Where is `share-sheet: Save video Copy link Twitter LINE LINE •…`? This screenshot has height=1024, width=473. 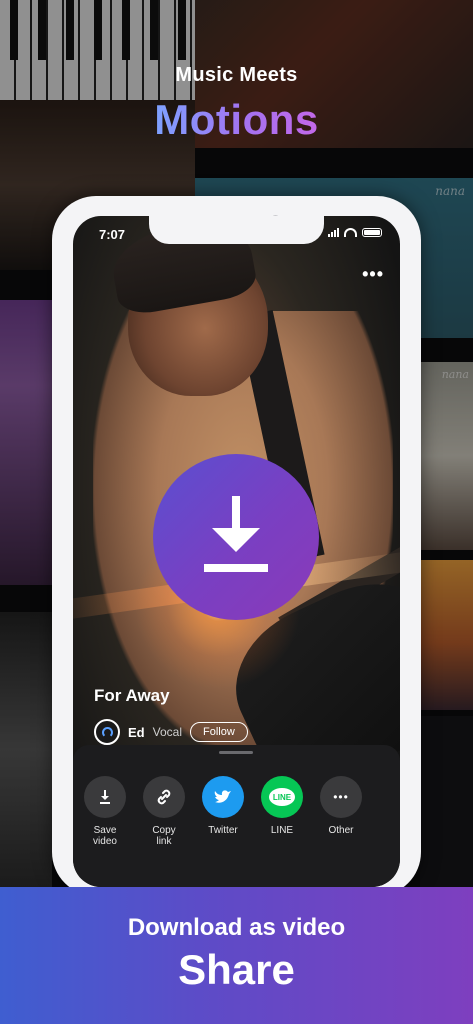 share-sheet: Save video Copy link Twitter LINE LINE •… is located at coordinates (236, 816).